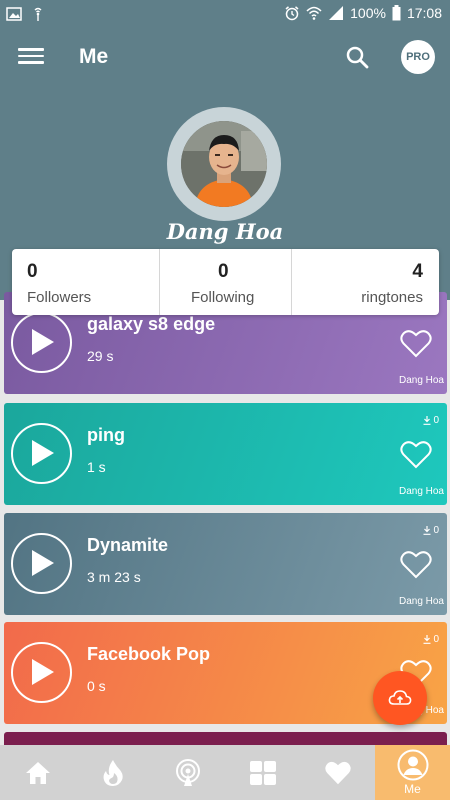 The image size is (450, 800). Describe the element at coordinates (38, 14) in the screenshot. I see `wifi-calling-icon` at that location.